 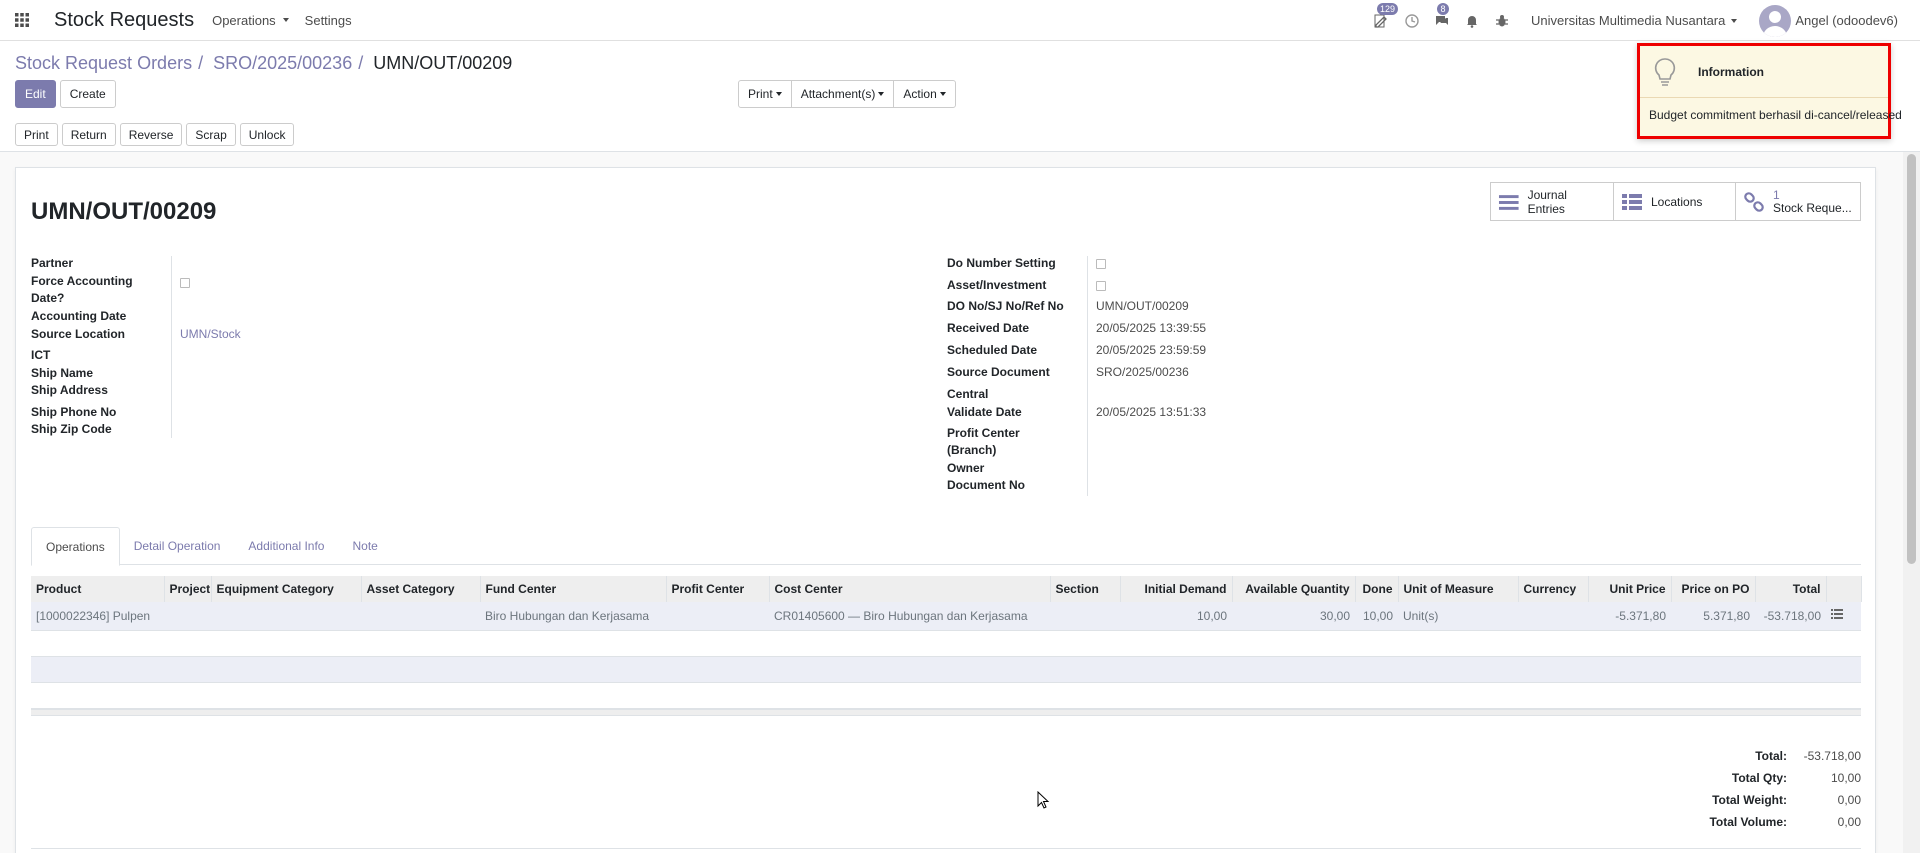 I want to click on company-switcher: Universitas Multimedia Nusantara, so click(x=1634, y=20).